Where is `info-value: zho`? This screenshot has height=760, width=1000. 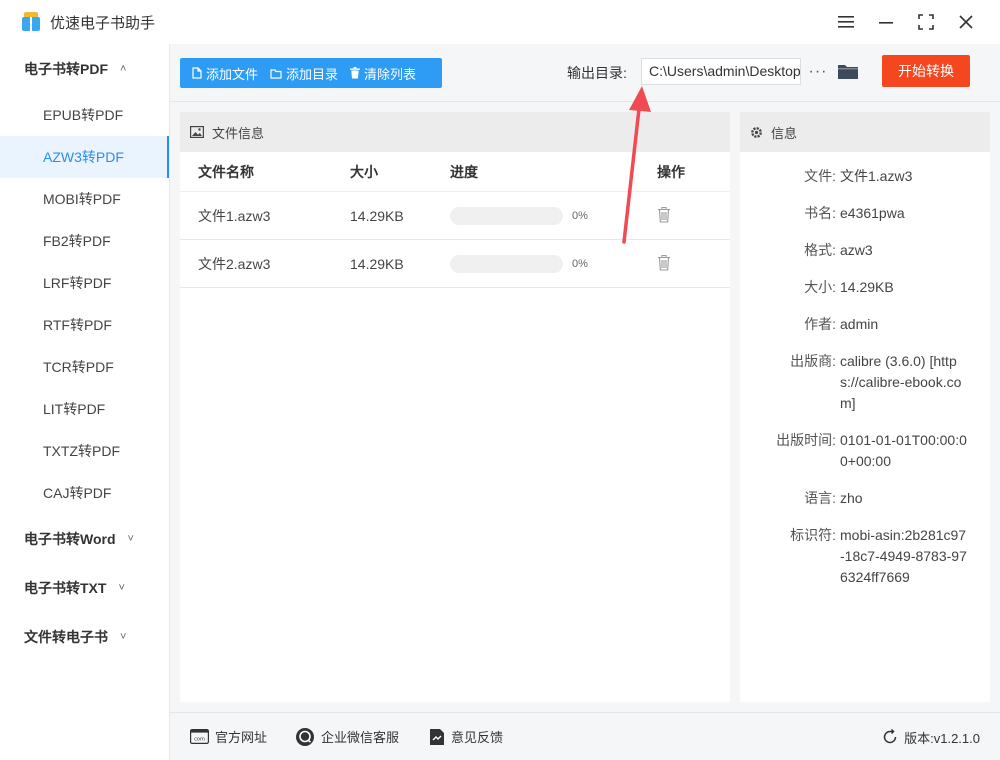
info-value: zho is located at coordinates (851, 498).